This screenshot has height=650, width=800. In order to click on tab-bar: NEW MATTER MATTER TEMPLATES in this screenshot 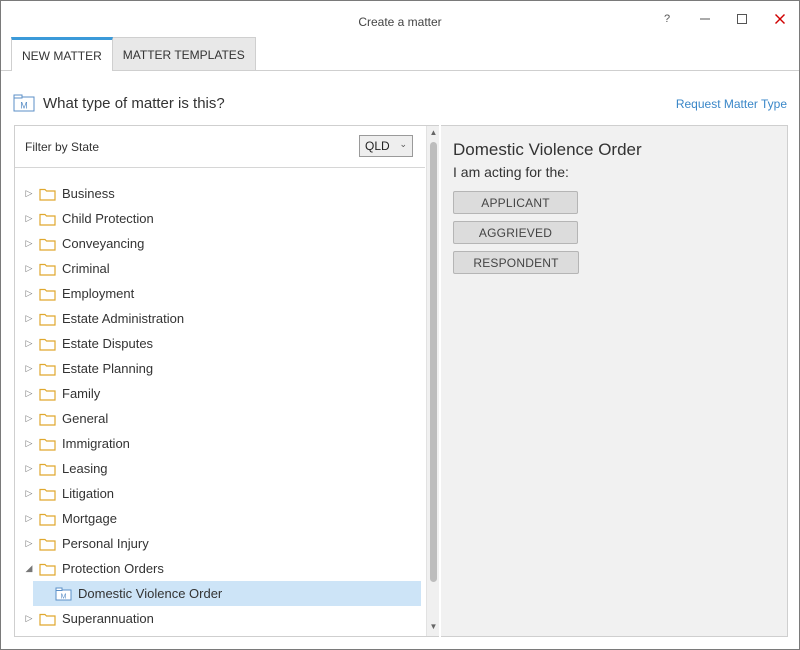, I will do `click(133, 54)`.